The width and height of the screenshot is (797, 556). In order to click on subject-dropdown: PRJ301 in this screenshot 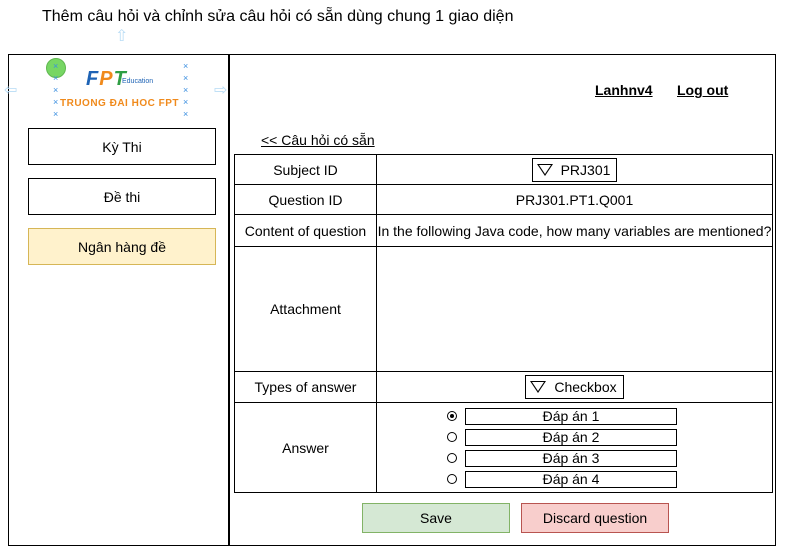, I will do `click(574, 169)`.